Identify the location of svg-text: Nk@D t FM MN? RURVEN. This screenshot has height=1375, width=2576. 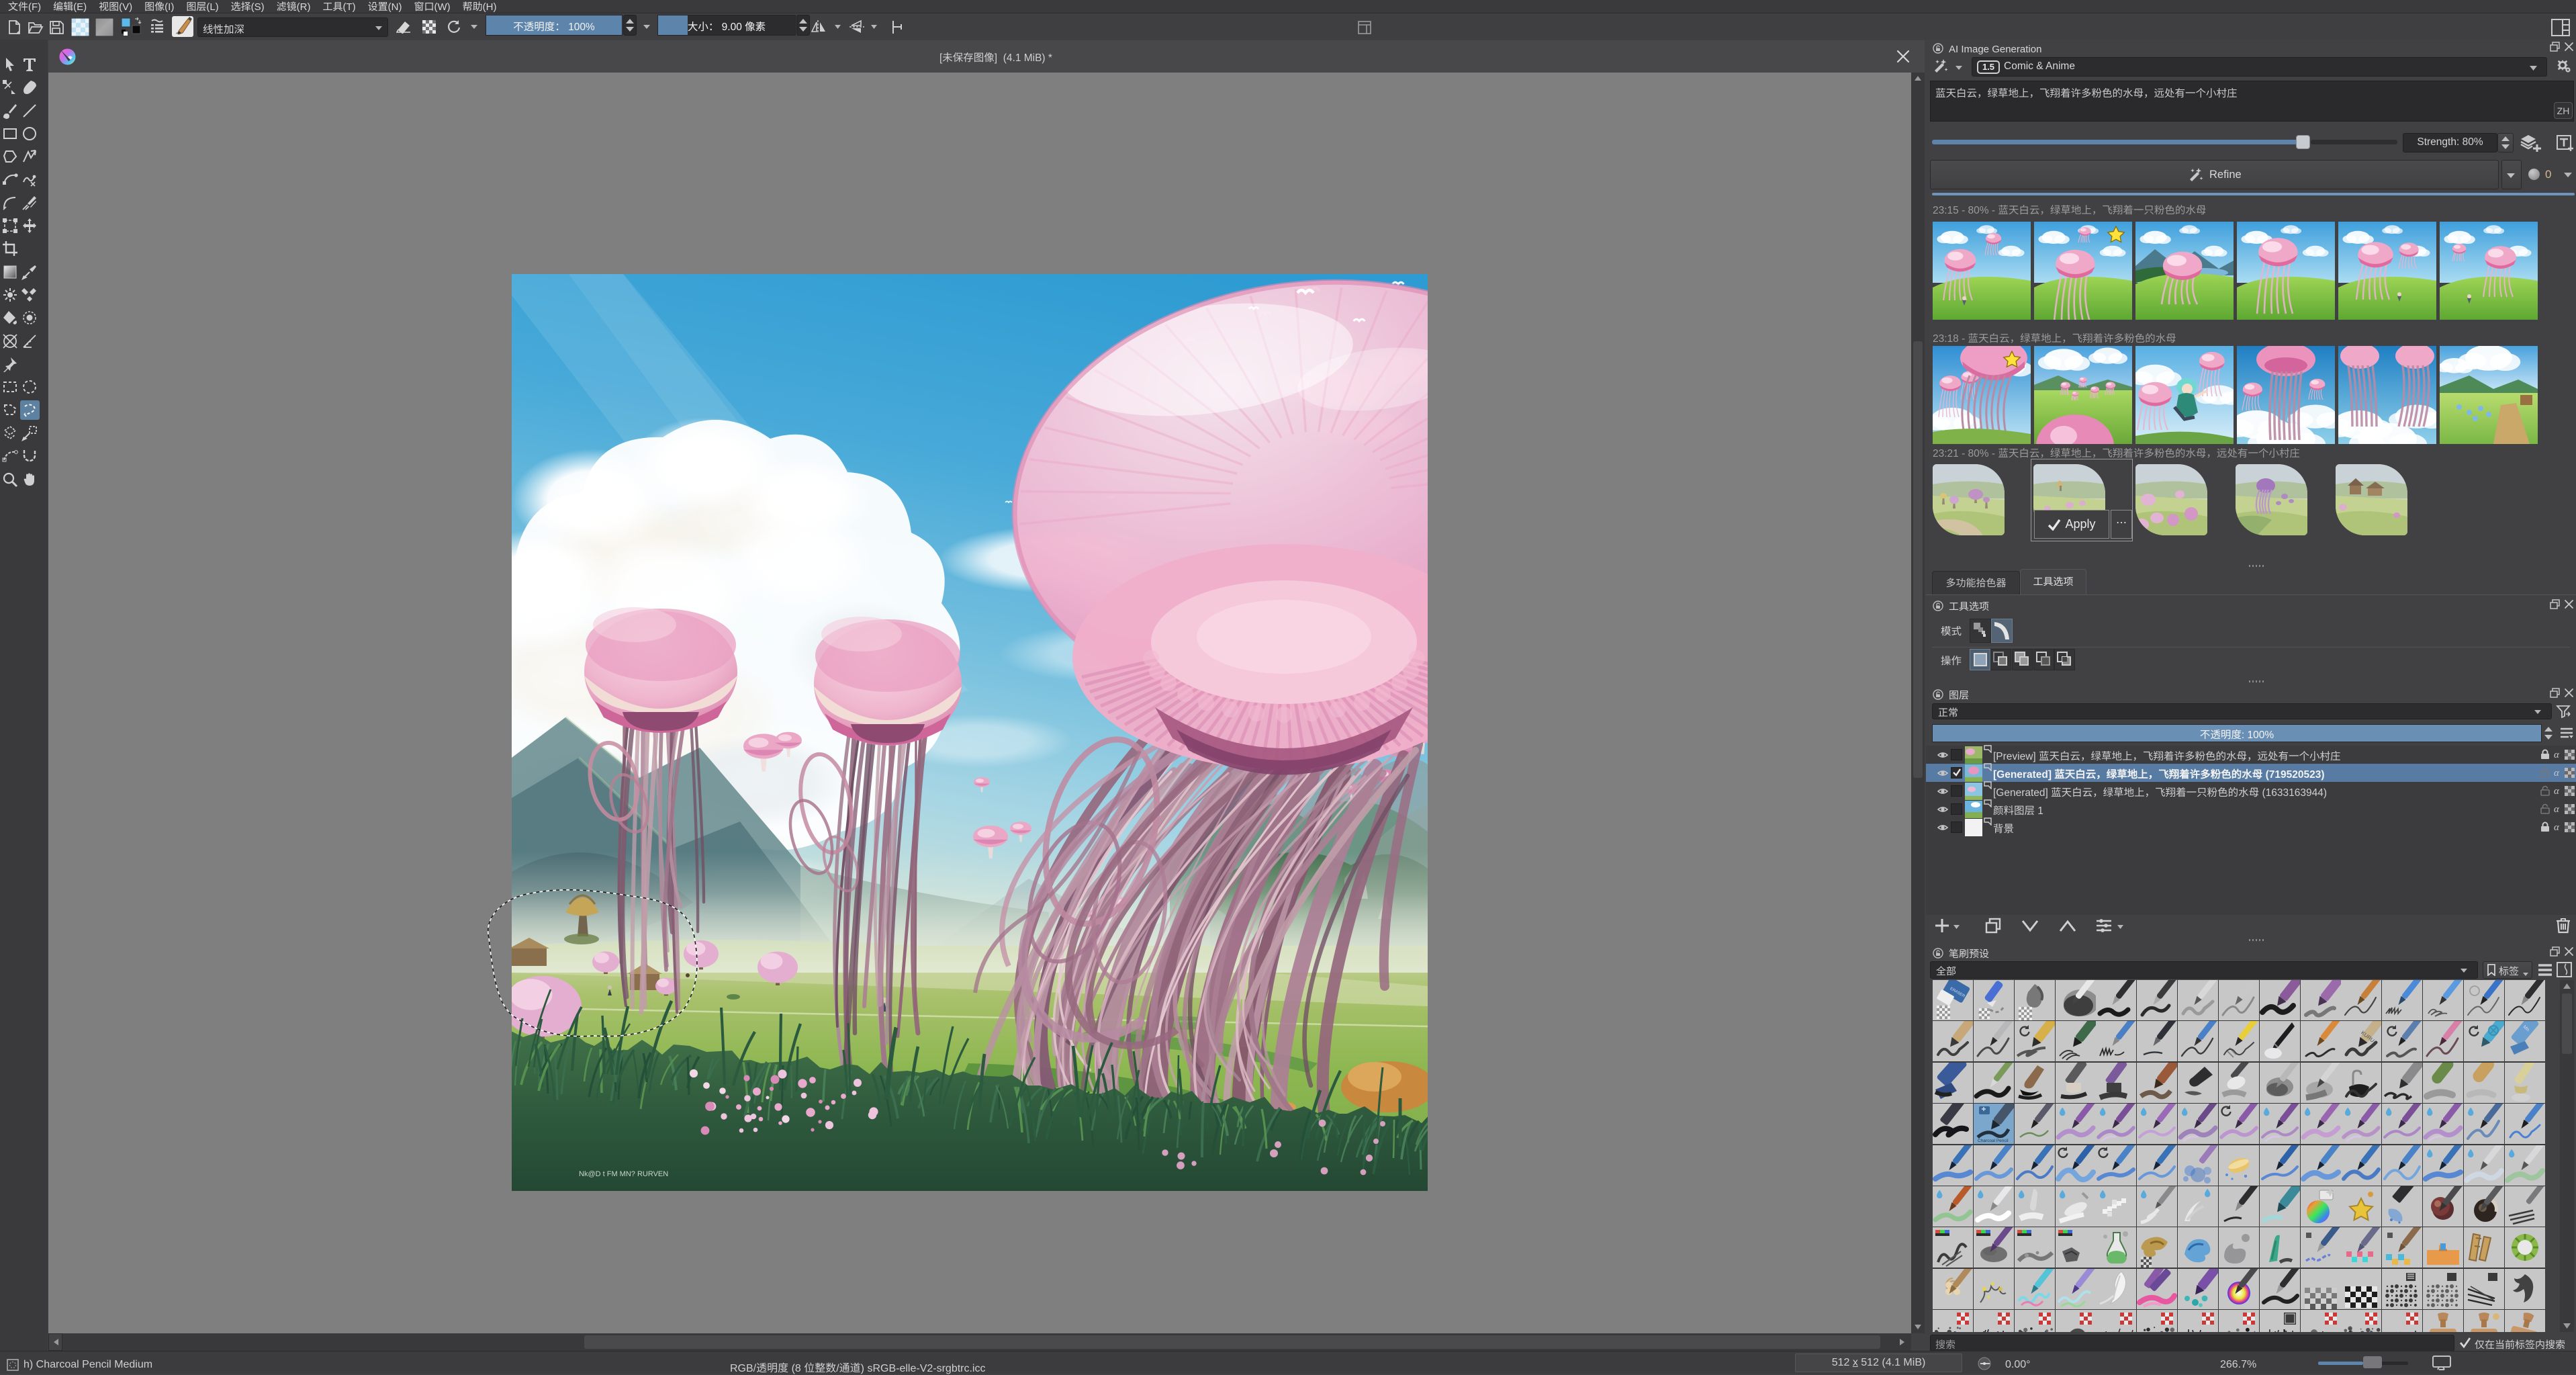
(623, 1174).